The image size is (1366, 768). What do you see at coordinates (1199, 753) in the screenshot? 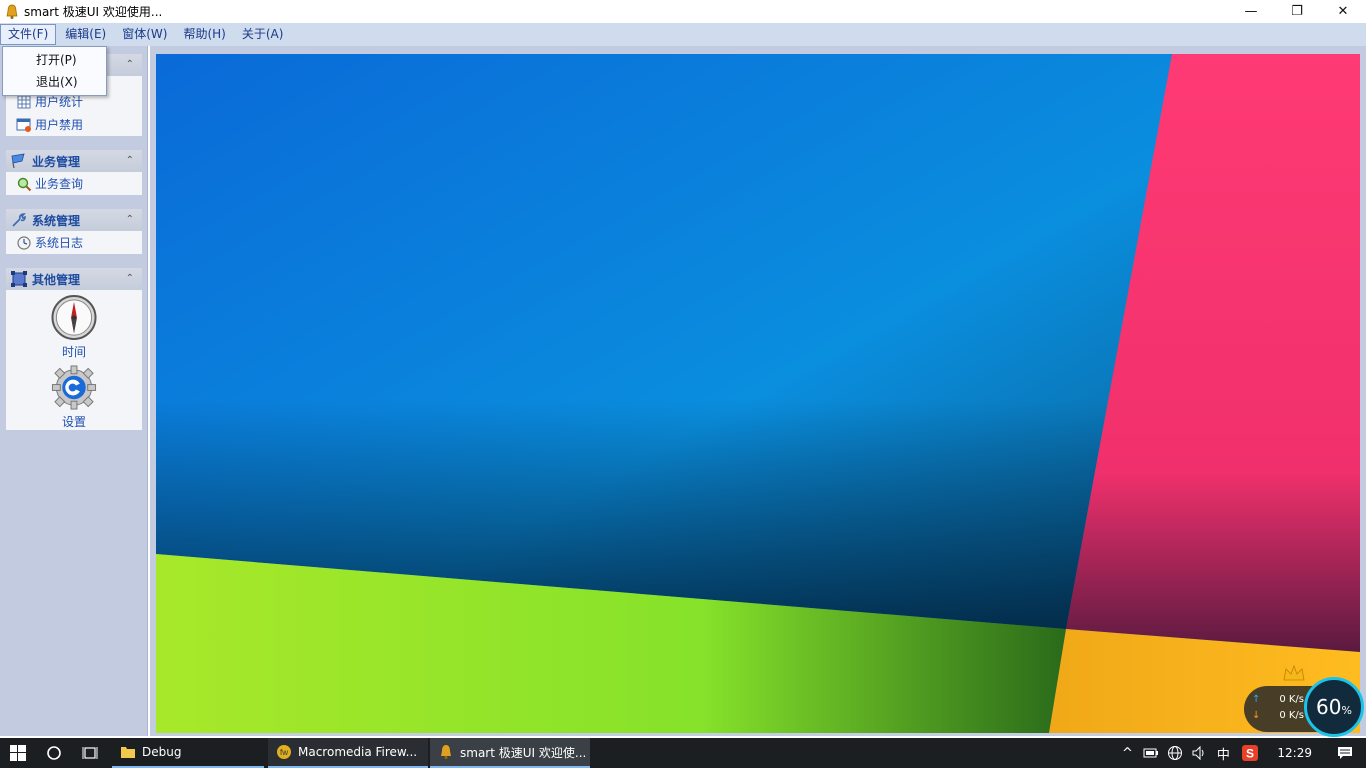
I see `volume-icon` at bounding box center [1199, 753].